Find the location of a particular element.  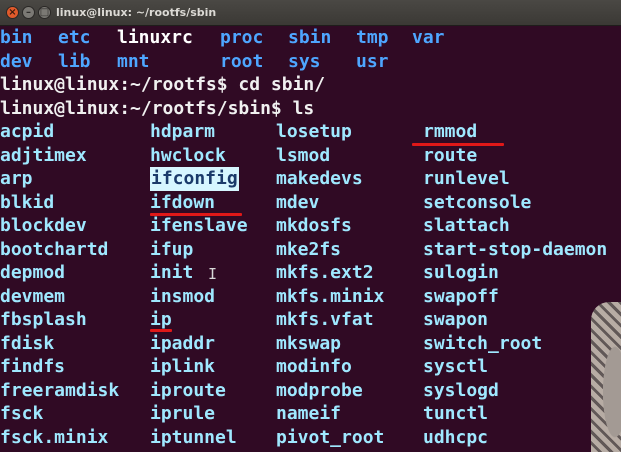

shell-prompt-line: linux@linux:~/rootfs$ cd sbin/ is located at coordinates (163, 84).